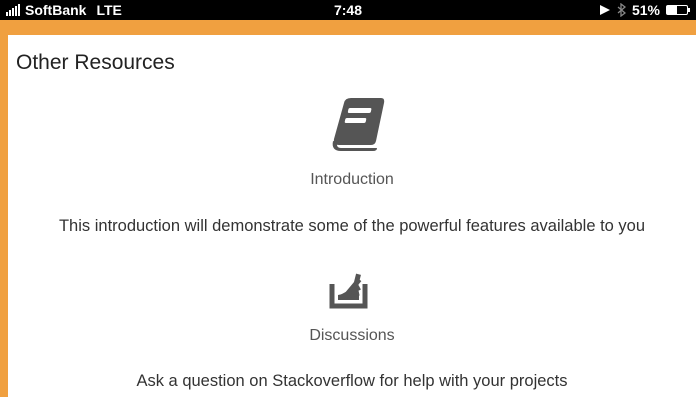 The height and width of the screenshot is (397, 696). I want to click on stackoverflow-icon, so click(352, 280).